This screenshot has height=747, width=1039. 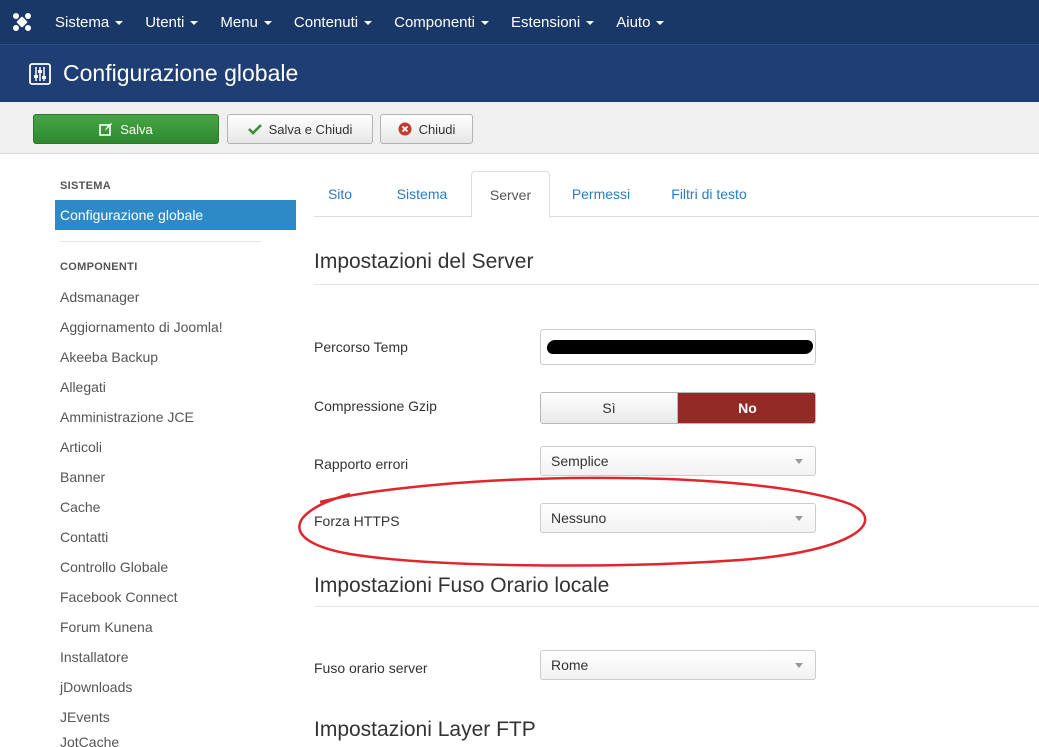 I want to click on ftp-settings-title: Impostazioni Layer FTP, so click(x=425, y=729).